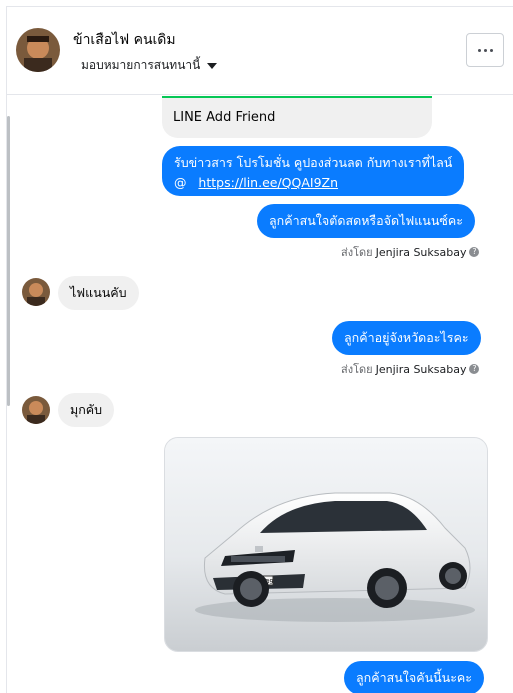 This screenshot has width=513, height=693. I want to click on incoming-message: มุกคับ, so click(86, 410).